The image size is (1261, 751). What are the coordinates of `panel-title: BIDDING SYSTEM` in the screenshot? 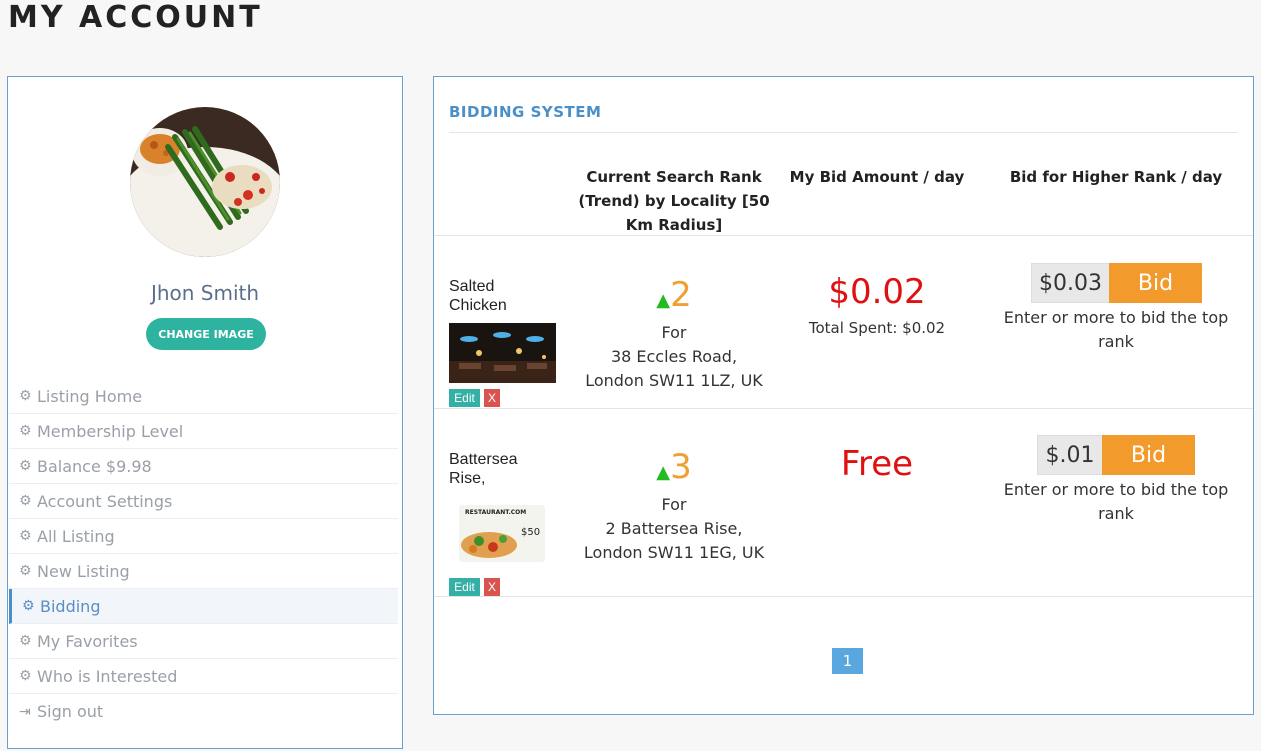 It's located at (525, 112).